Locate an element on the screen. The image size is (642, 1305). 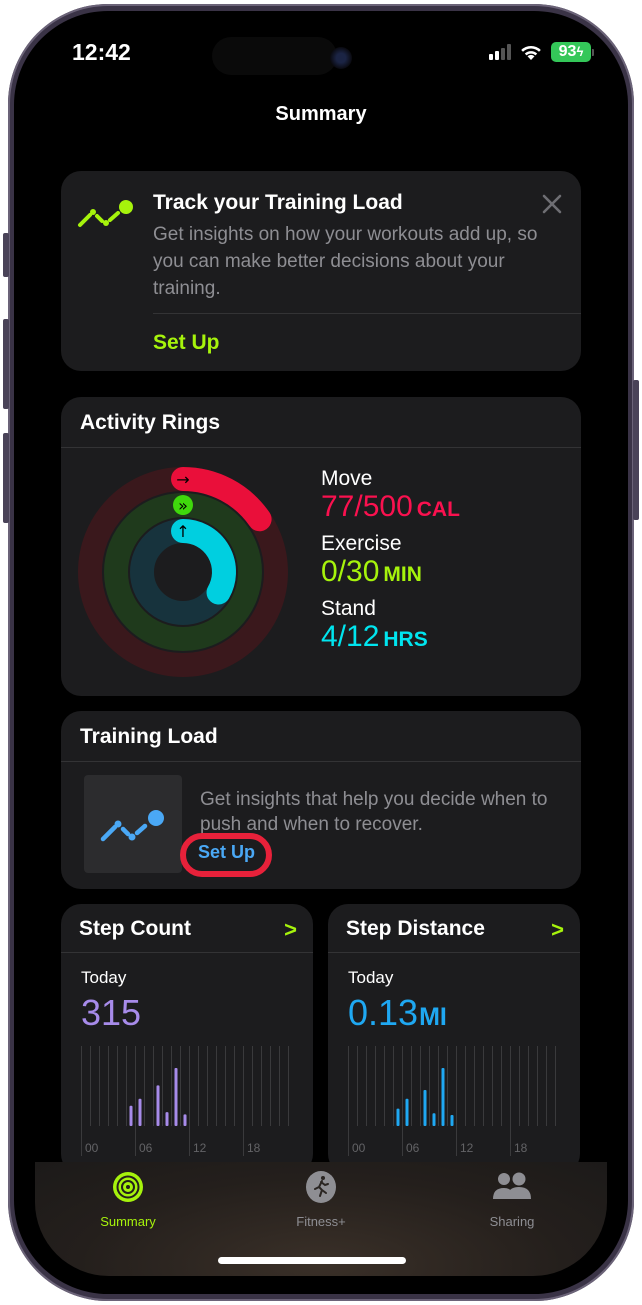
divider is located at coordinates (367, 313).